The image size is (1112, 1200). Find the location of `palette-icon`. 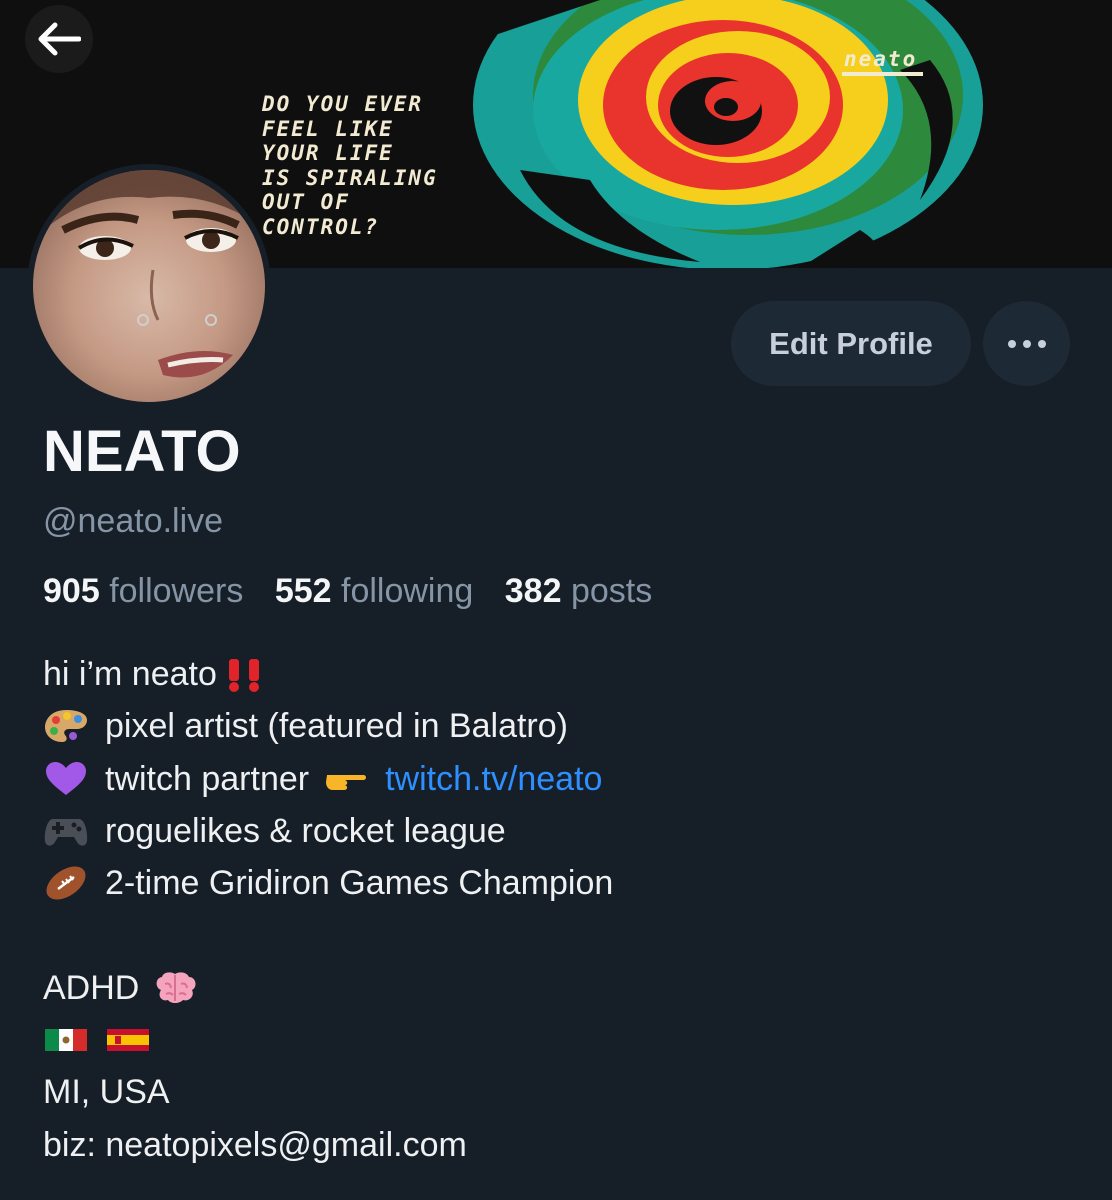

palette-icon is located at coordinates (66, 726).